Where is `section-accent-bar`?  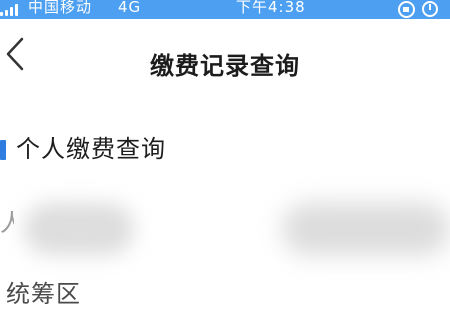
section-accent-bar is located at coordinates (3, 150).